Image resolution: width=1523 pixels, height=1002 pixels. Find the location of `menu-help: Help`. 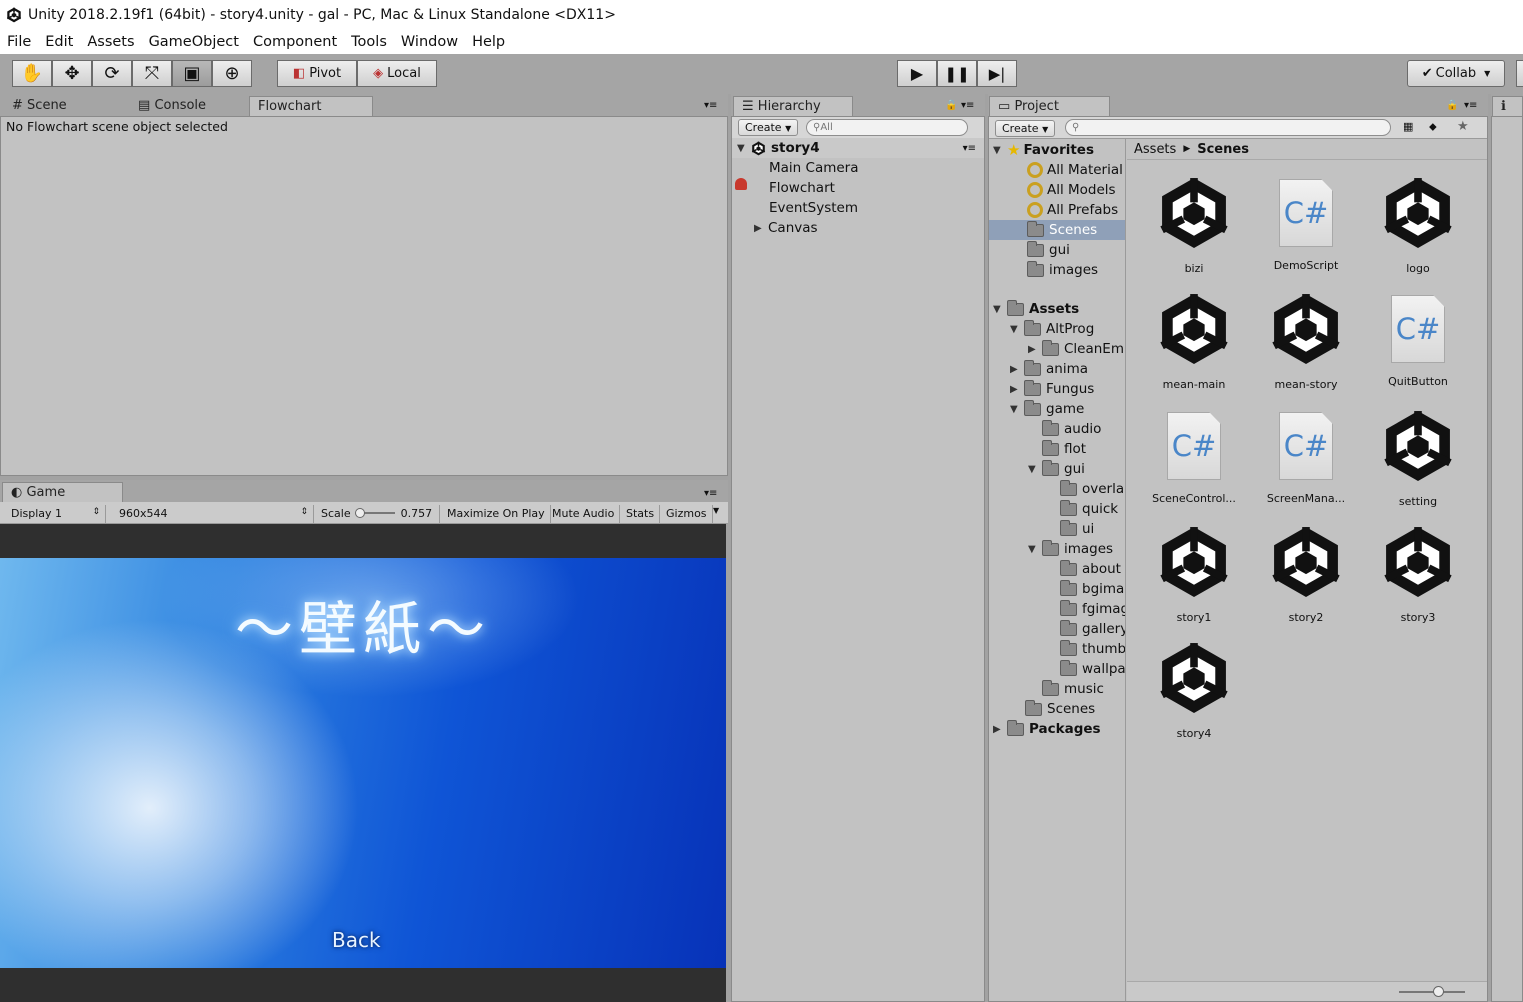

menu-help: Help is located at coordinates (488, 42).